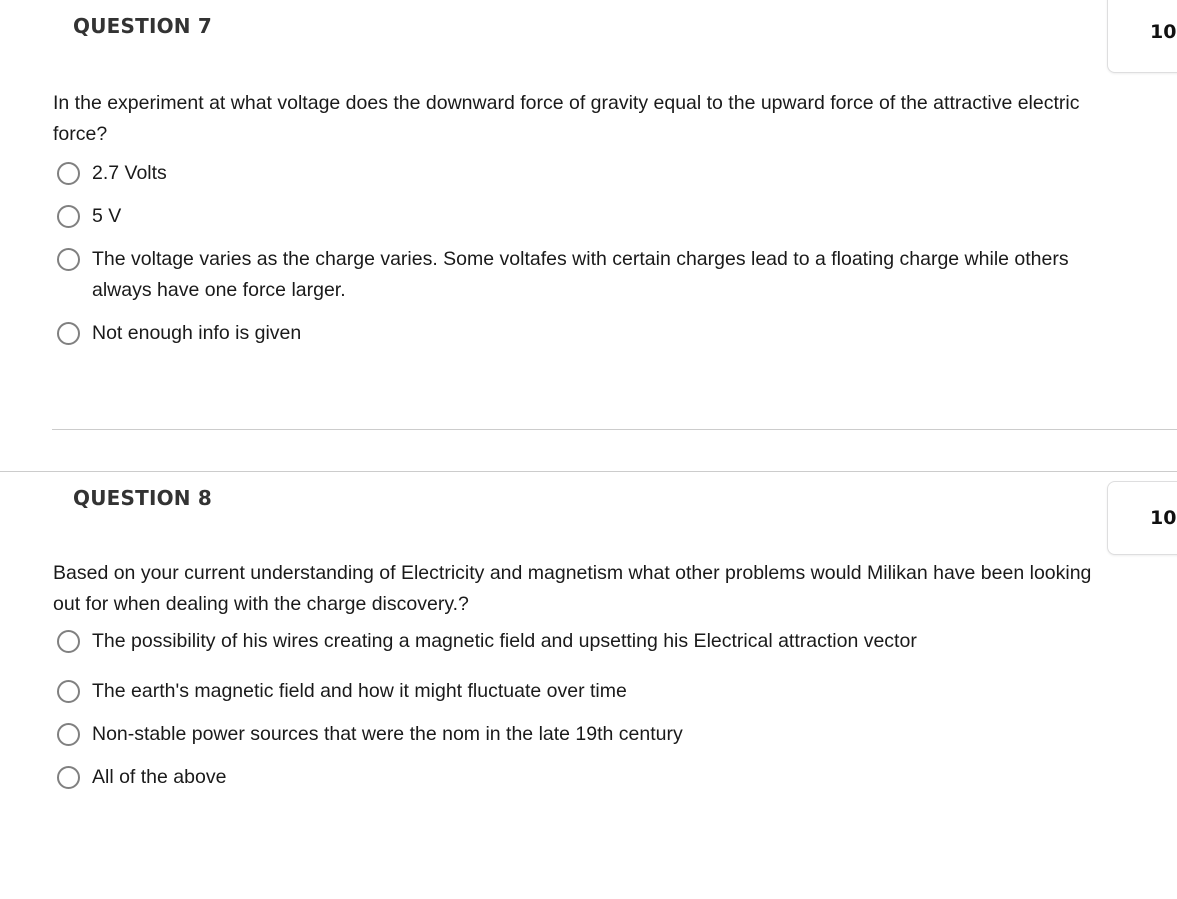 The image size is (1177, 899). What do you see at coordinates (143, 26) in the screenshot?
I see `page-title: QUESTION 7` at bounding box center [143, 26].